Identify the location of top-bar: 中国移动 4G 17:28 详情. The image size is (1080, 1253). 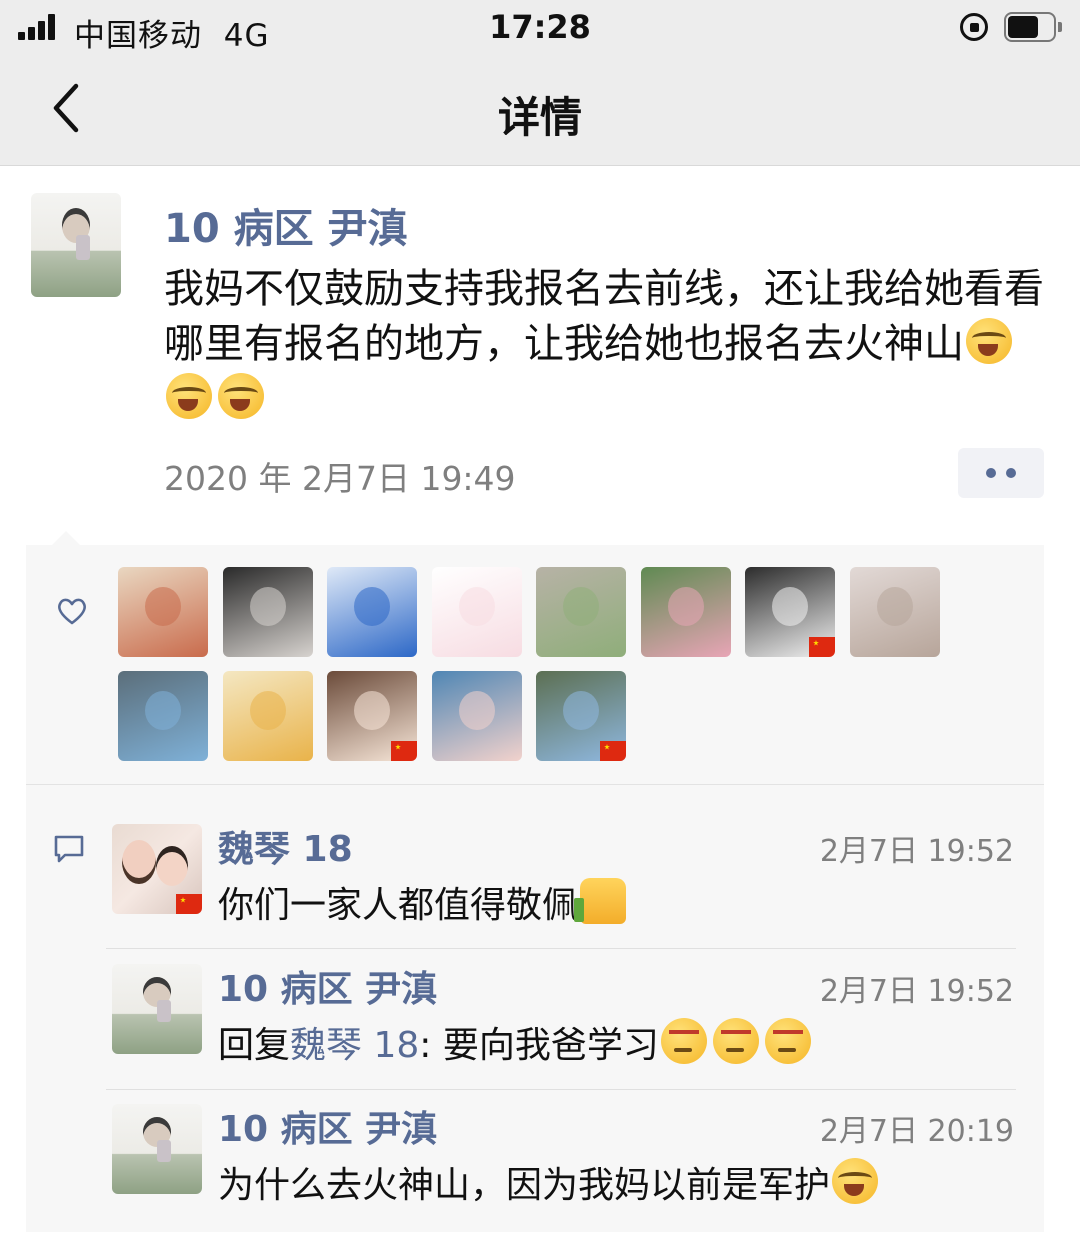
(540, 83).